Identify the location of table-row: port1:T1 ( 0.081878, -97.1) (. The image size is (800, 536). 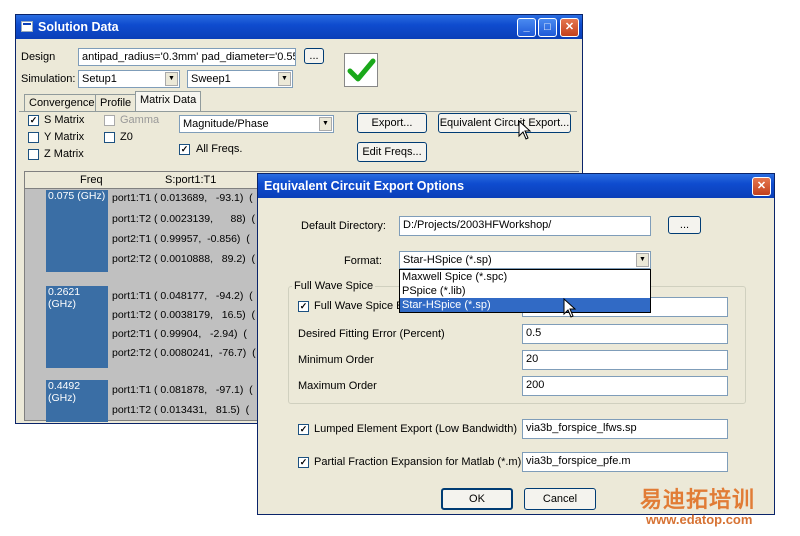
(182, 390).